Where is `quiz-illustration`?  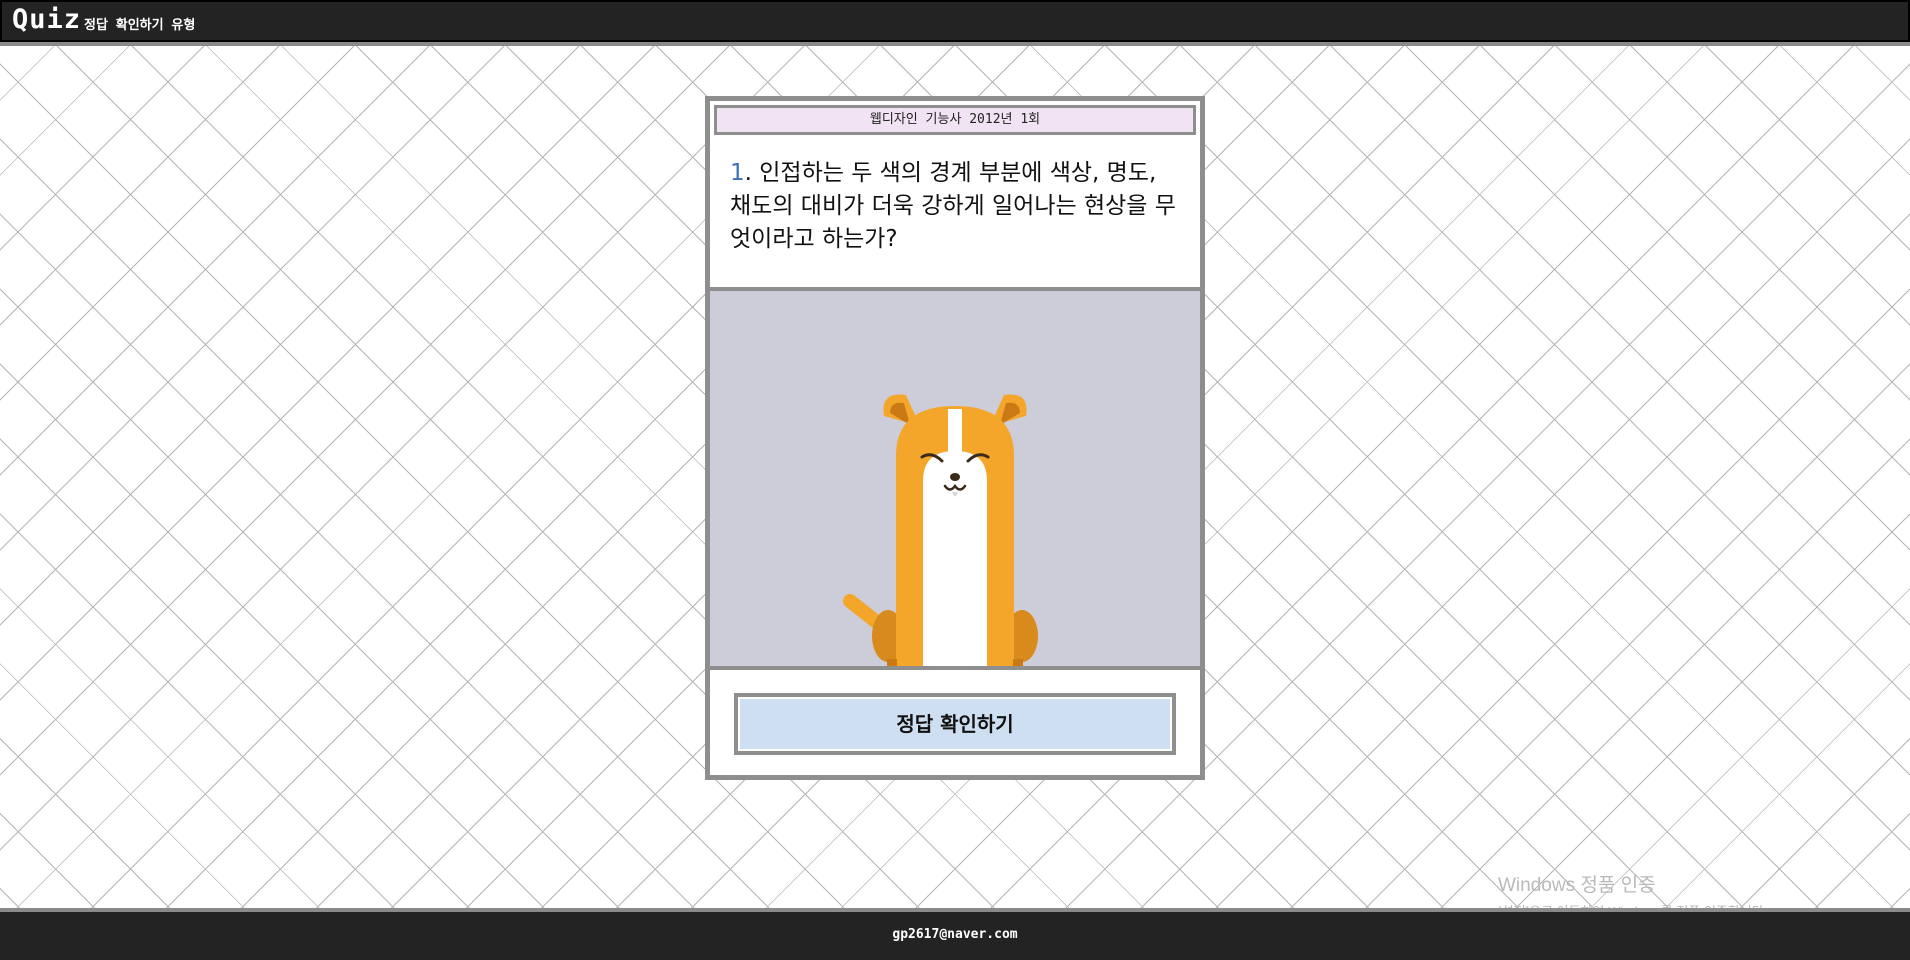 quiz-illustration is located at coordinates (955, 478).